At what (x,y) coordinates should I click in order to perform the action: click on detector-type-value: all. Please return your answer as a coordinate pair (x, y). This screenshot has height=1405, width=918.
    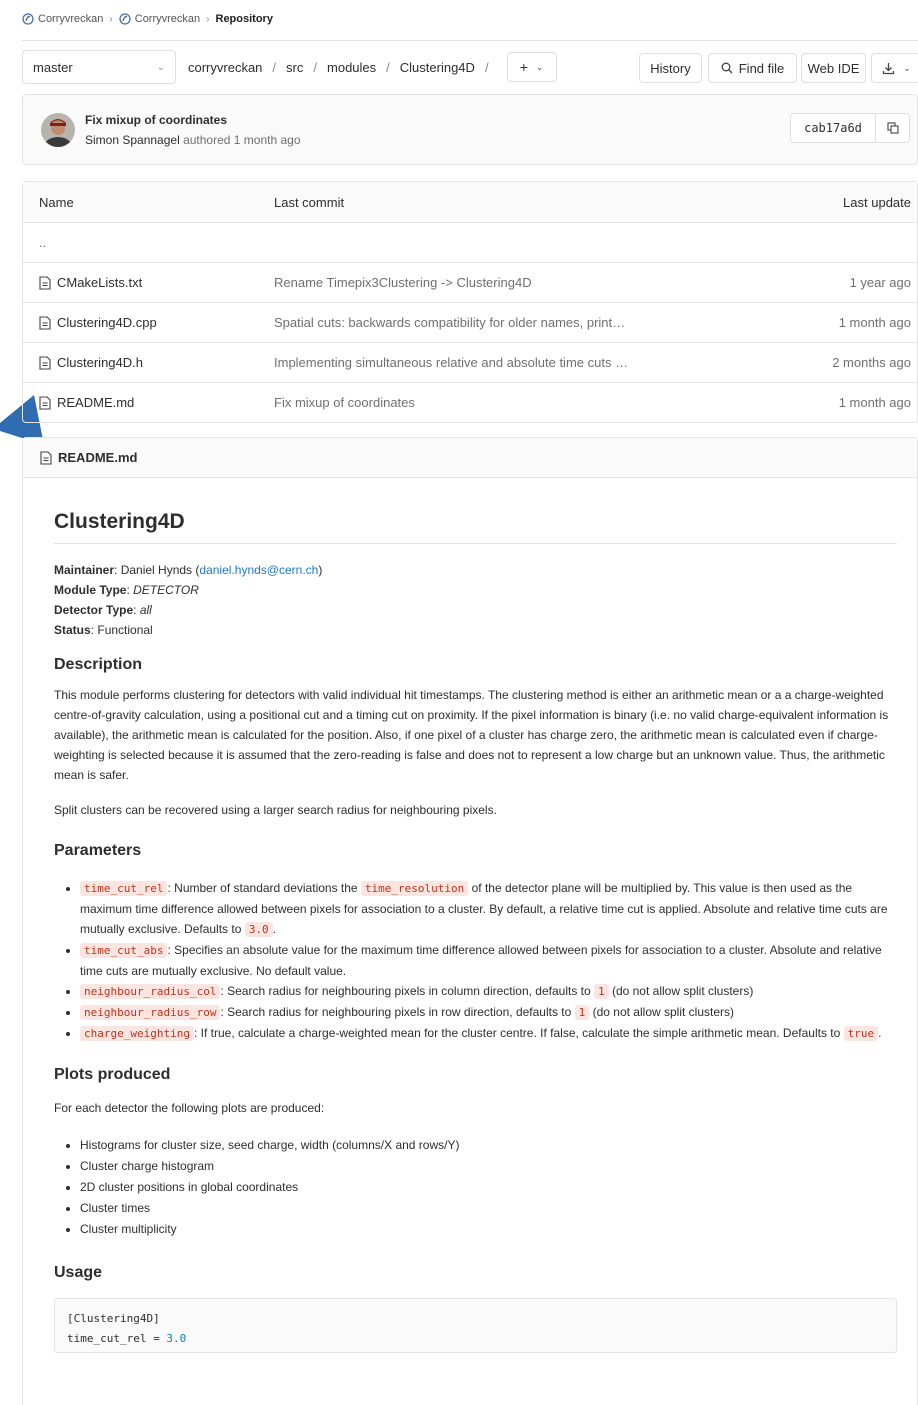
    Looking at the image, I should click on (145, 610).